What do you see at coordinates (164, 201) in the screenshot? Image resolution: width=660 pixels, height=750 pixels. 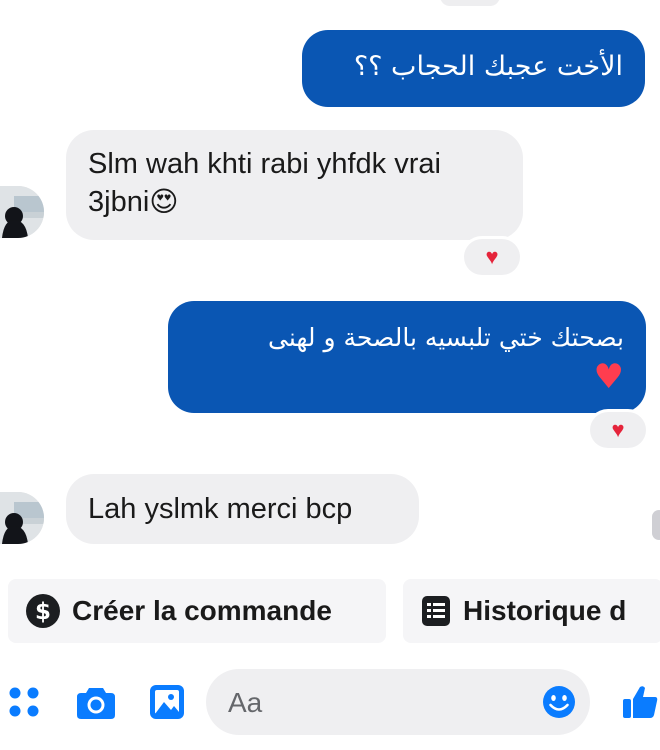 I see `heart-eyes-emoji-icon: 😍` at bounding box center [164, 201].